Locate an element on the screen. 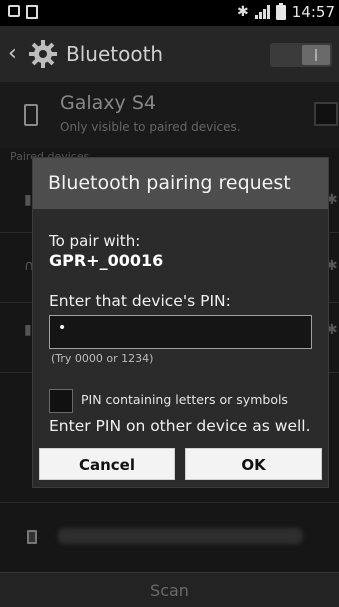  scan-button: Scan is located at coordinates (169, 589).